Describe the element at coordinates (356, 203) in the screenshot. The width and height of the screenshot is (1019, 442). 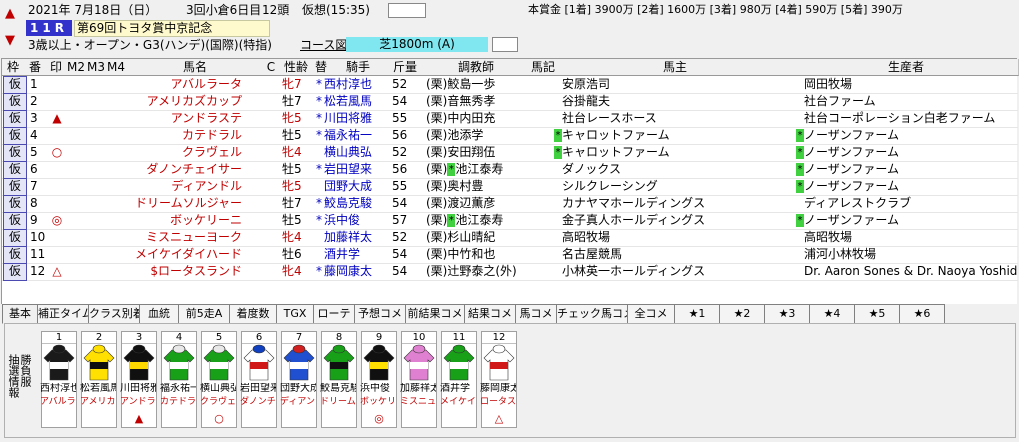
I see `jockey-name: 鮫島克駿` at that location.